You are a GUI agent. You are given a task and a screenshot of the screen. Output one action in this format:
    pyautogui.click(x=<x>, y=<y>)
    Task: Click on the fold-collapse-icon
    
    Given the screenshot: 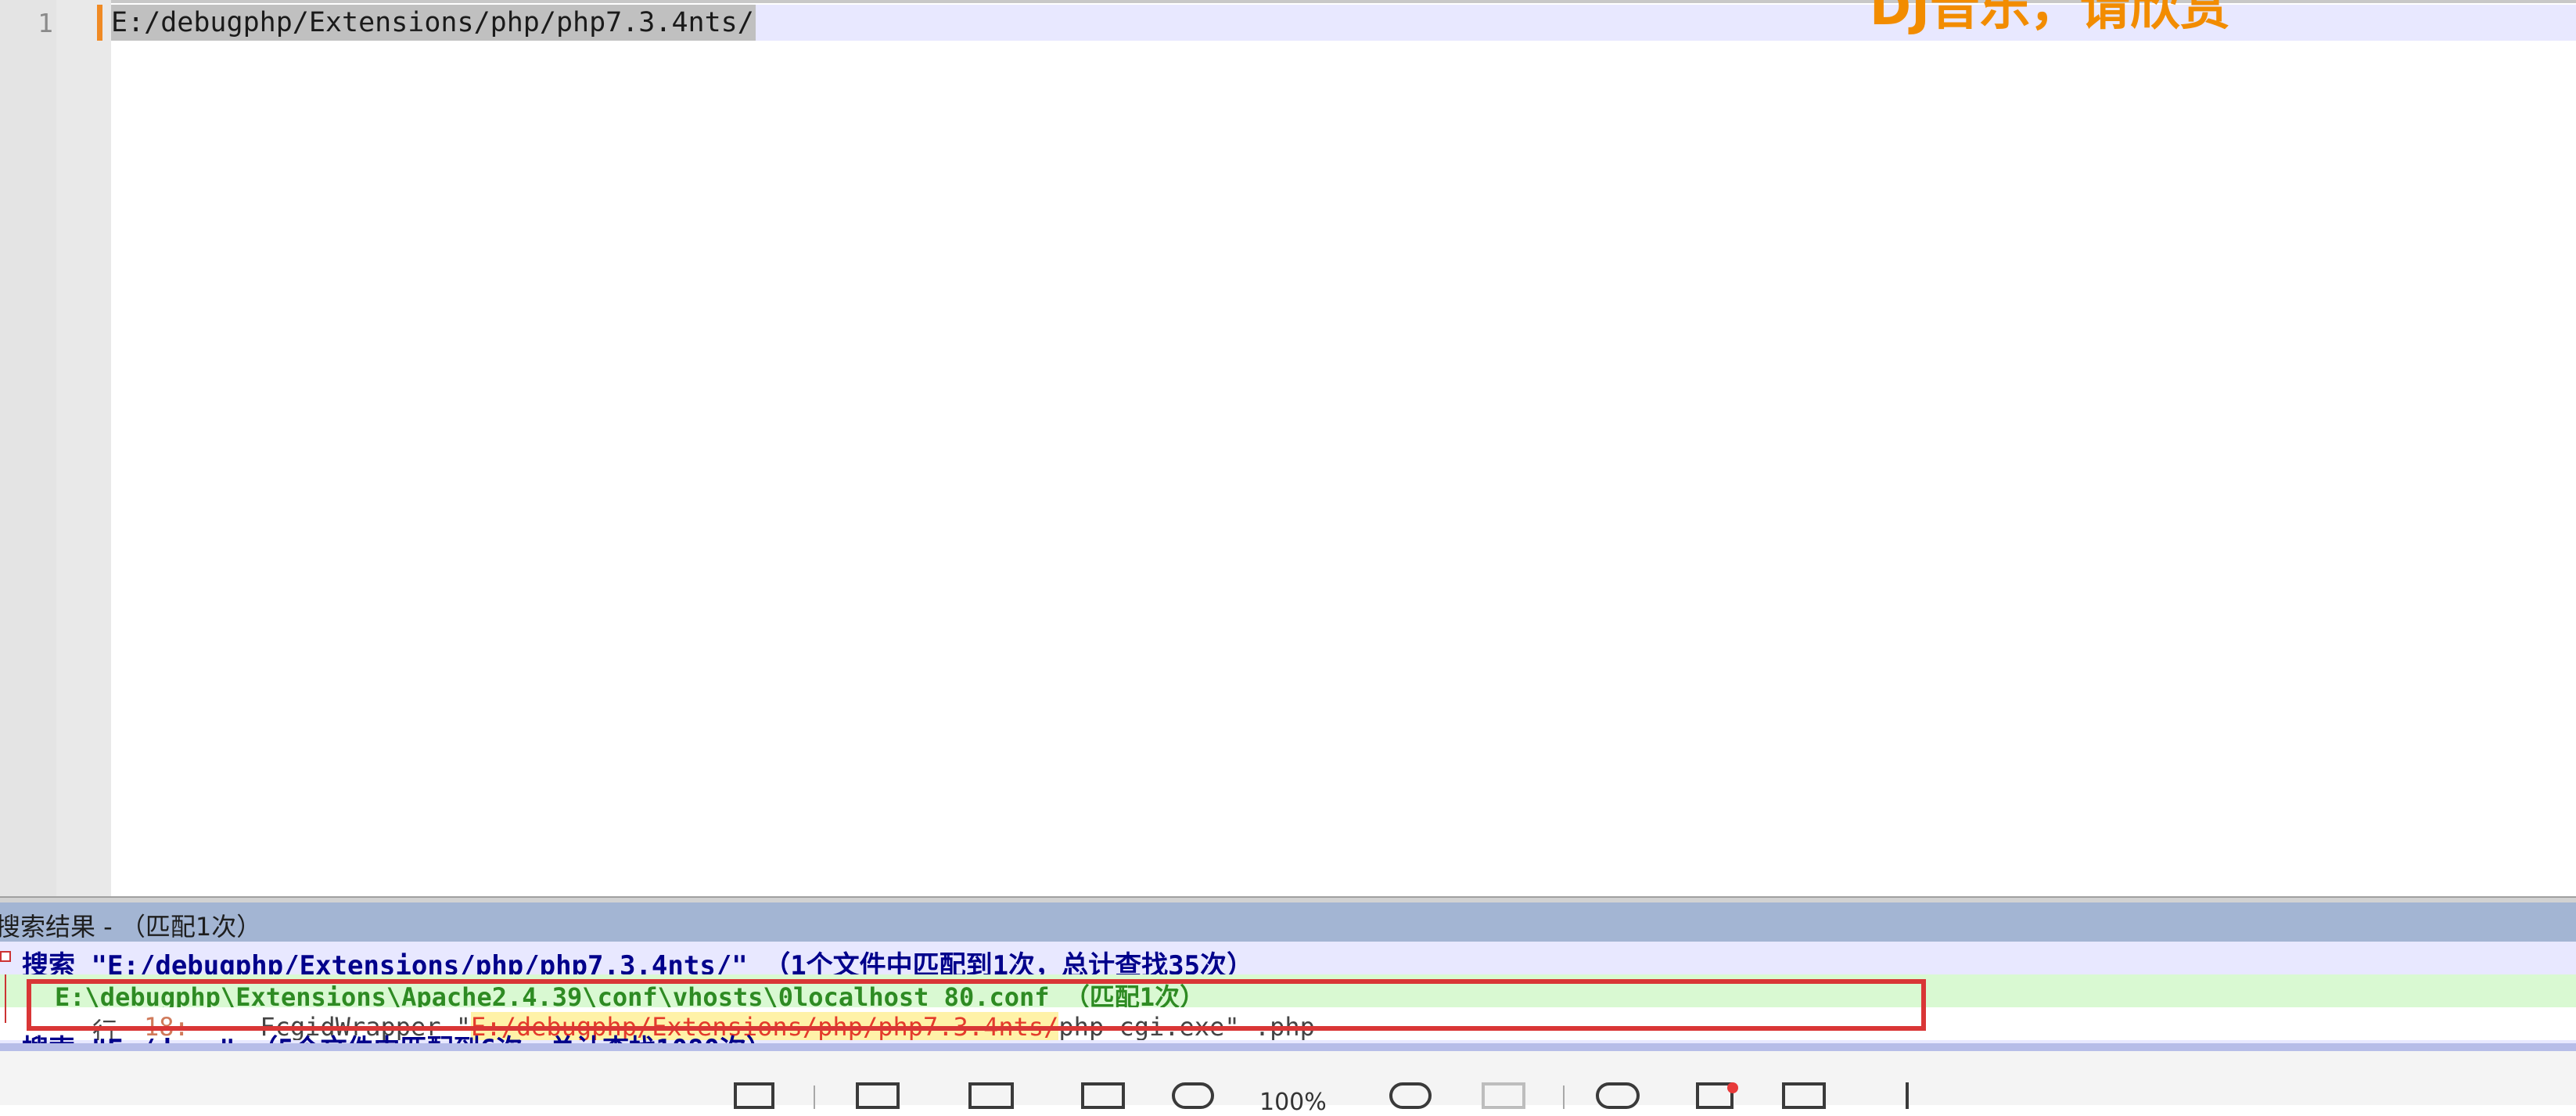 What is the action you would take?
    pyautogui.click(x=6, y=956)
    